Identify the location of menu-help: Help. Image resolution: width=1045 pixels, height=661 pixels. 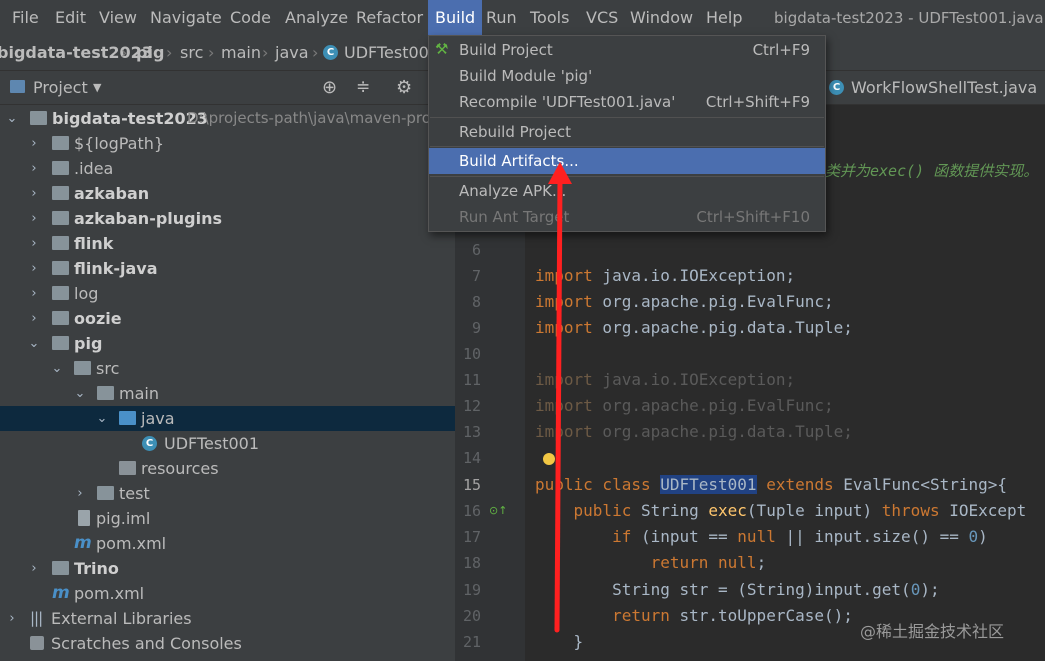
(724, 18).